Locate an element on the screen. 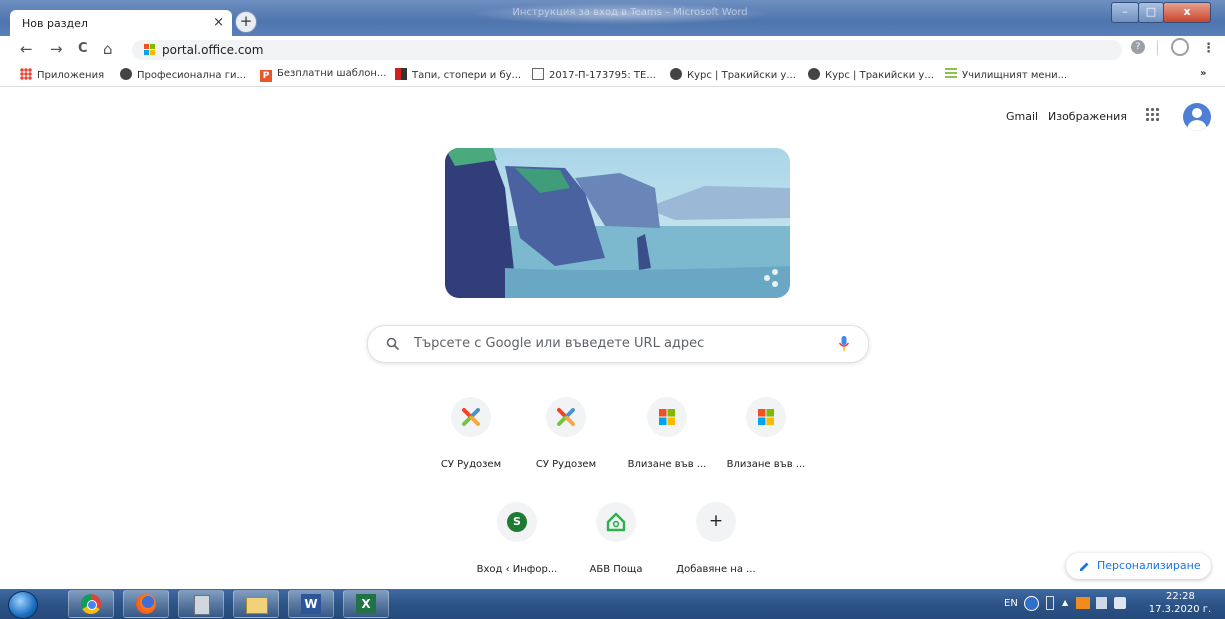  home-button: ⌂ is located at coordinates (108, 49).